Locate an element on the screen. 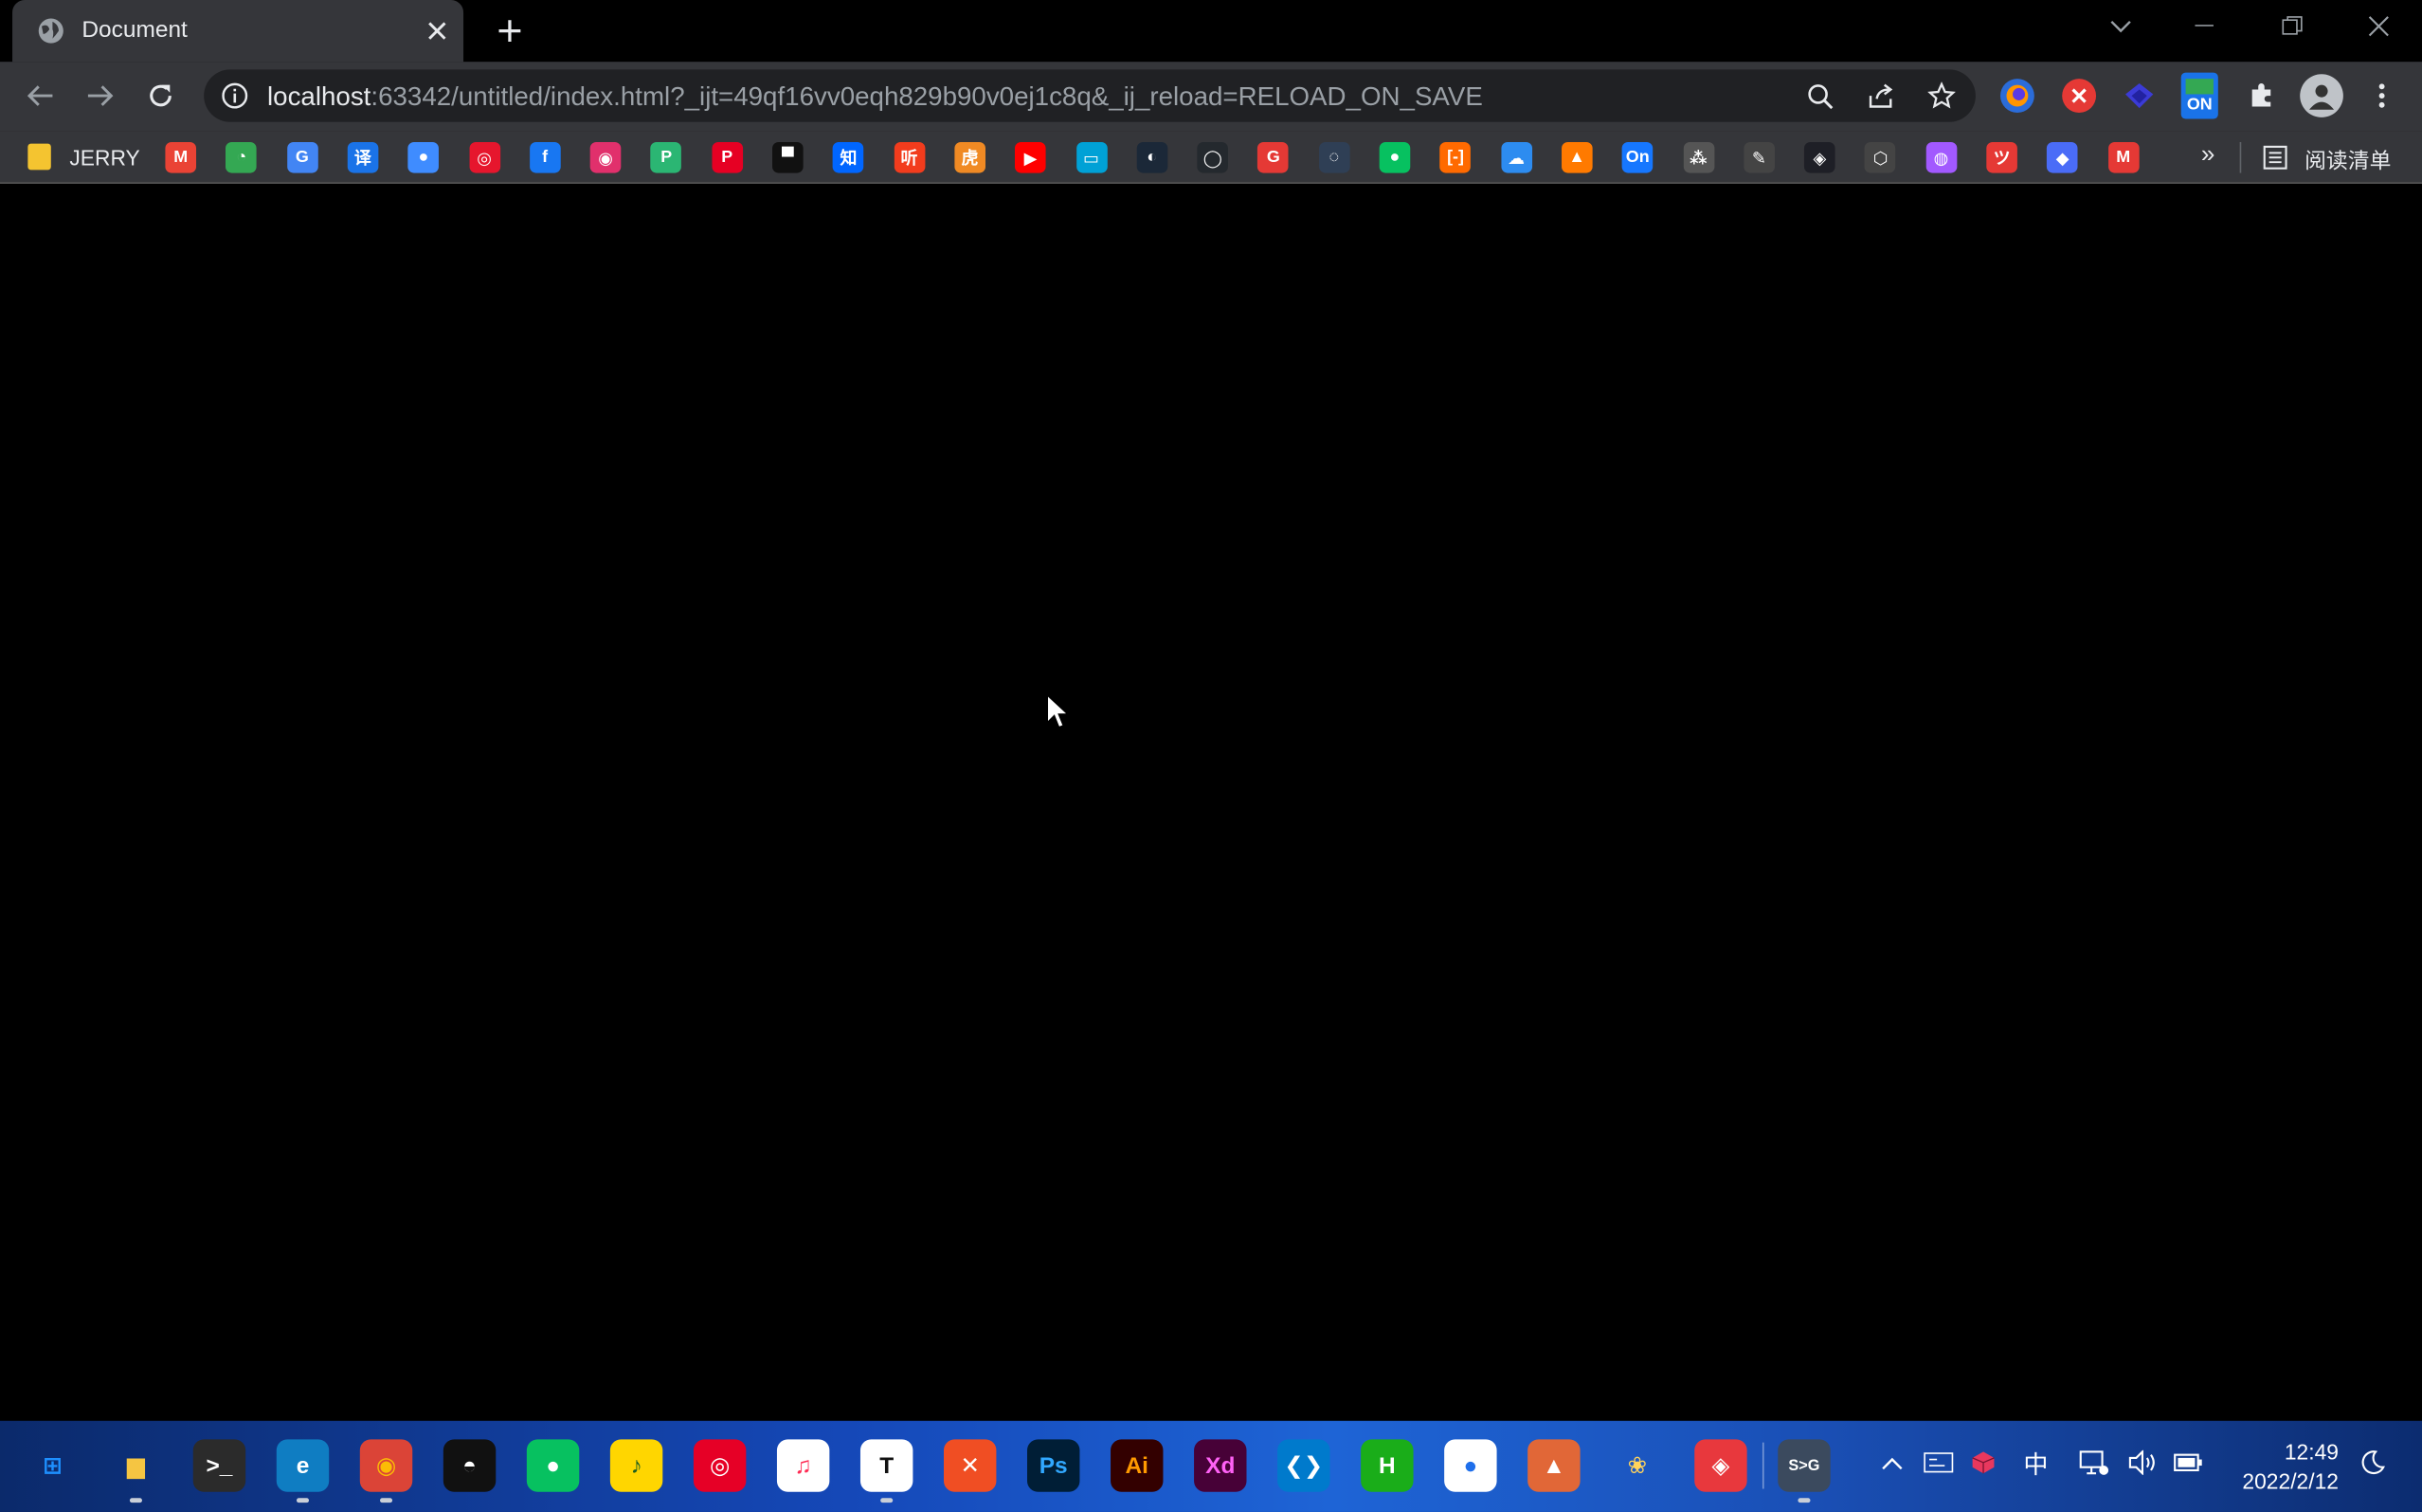  bookmark-wechat-icon: ● is located at coordinates (1395, 157).